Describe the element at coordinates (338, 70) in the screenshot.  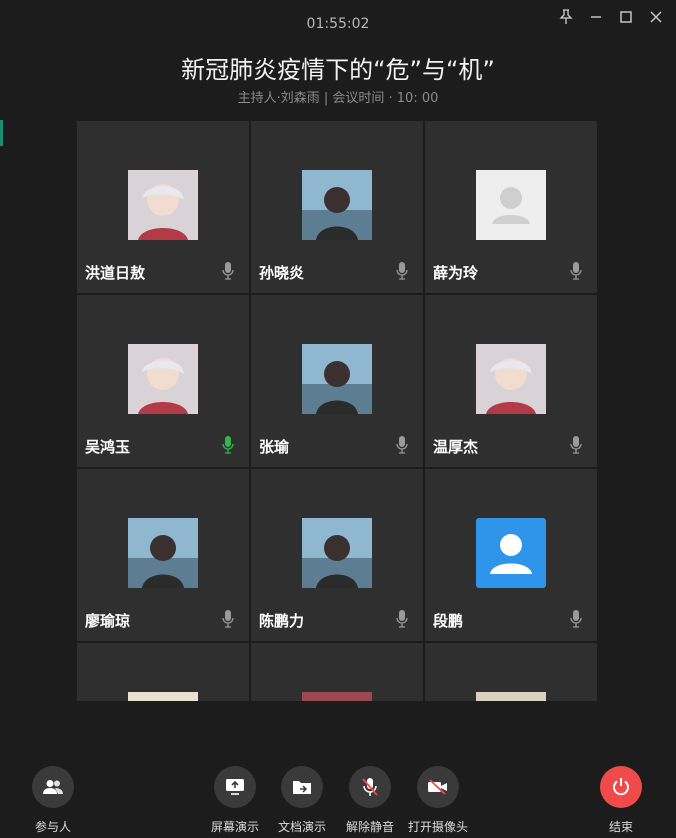
I see `meeting-title: 新冠肺炎疫情下的“危”与“机”` at that location.